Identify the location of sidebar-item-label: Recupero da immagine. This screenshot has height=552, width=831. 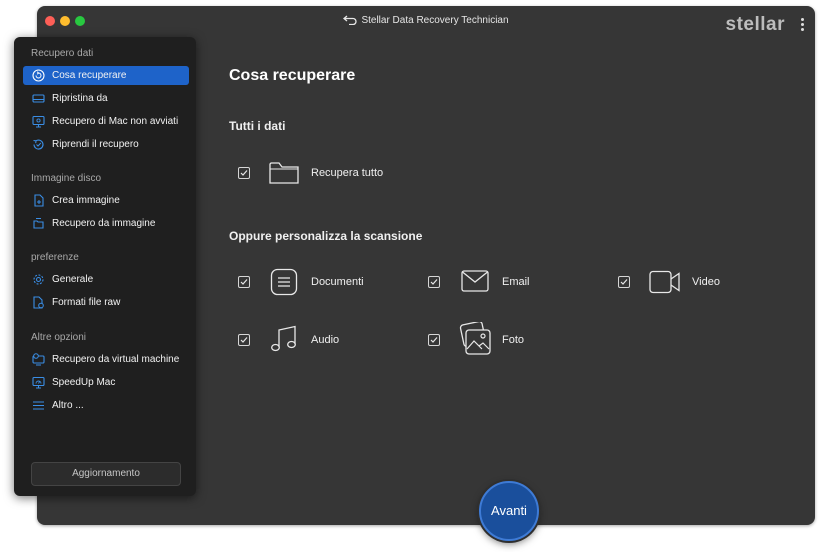
(104, 223).